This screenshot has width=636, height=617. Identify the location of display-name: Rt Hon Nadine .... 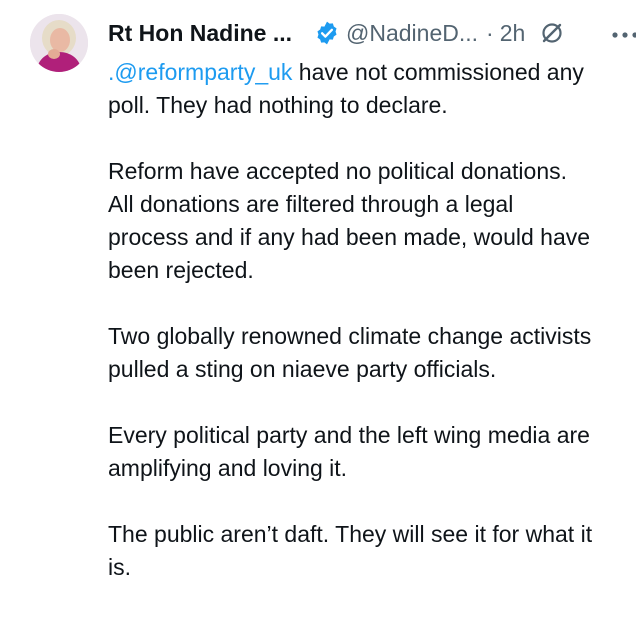
(200, 33).